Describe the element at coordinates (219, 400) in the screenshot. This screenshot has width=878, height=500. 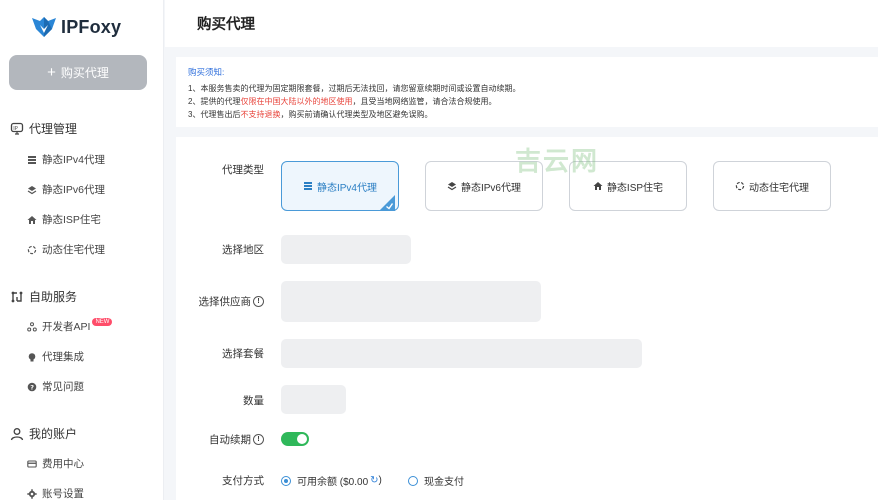
I see `quantity-label: 数量` at that location.